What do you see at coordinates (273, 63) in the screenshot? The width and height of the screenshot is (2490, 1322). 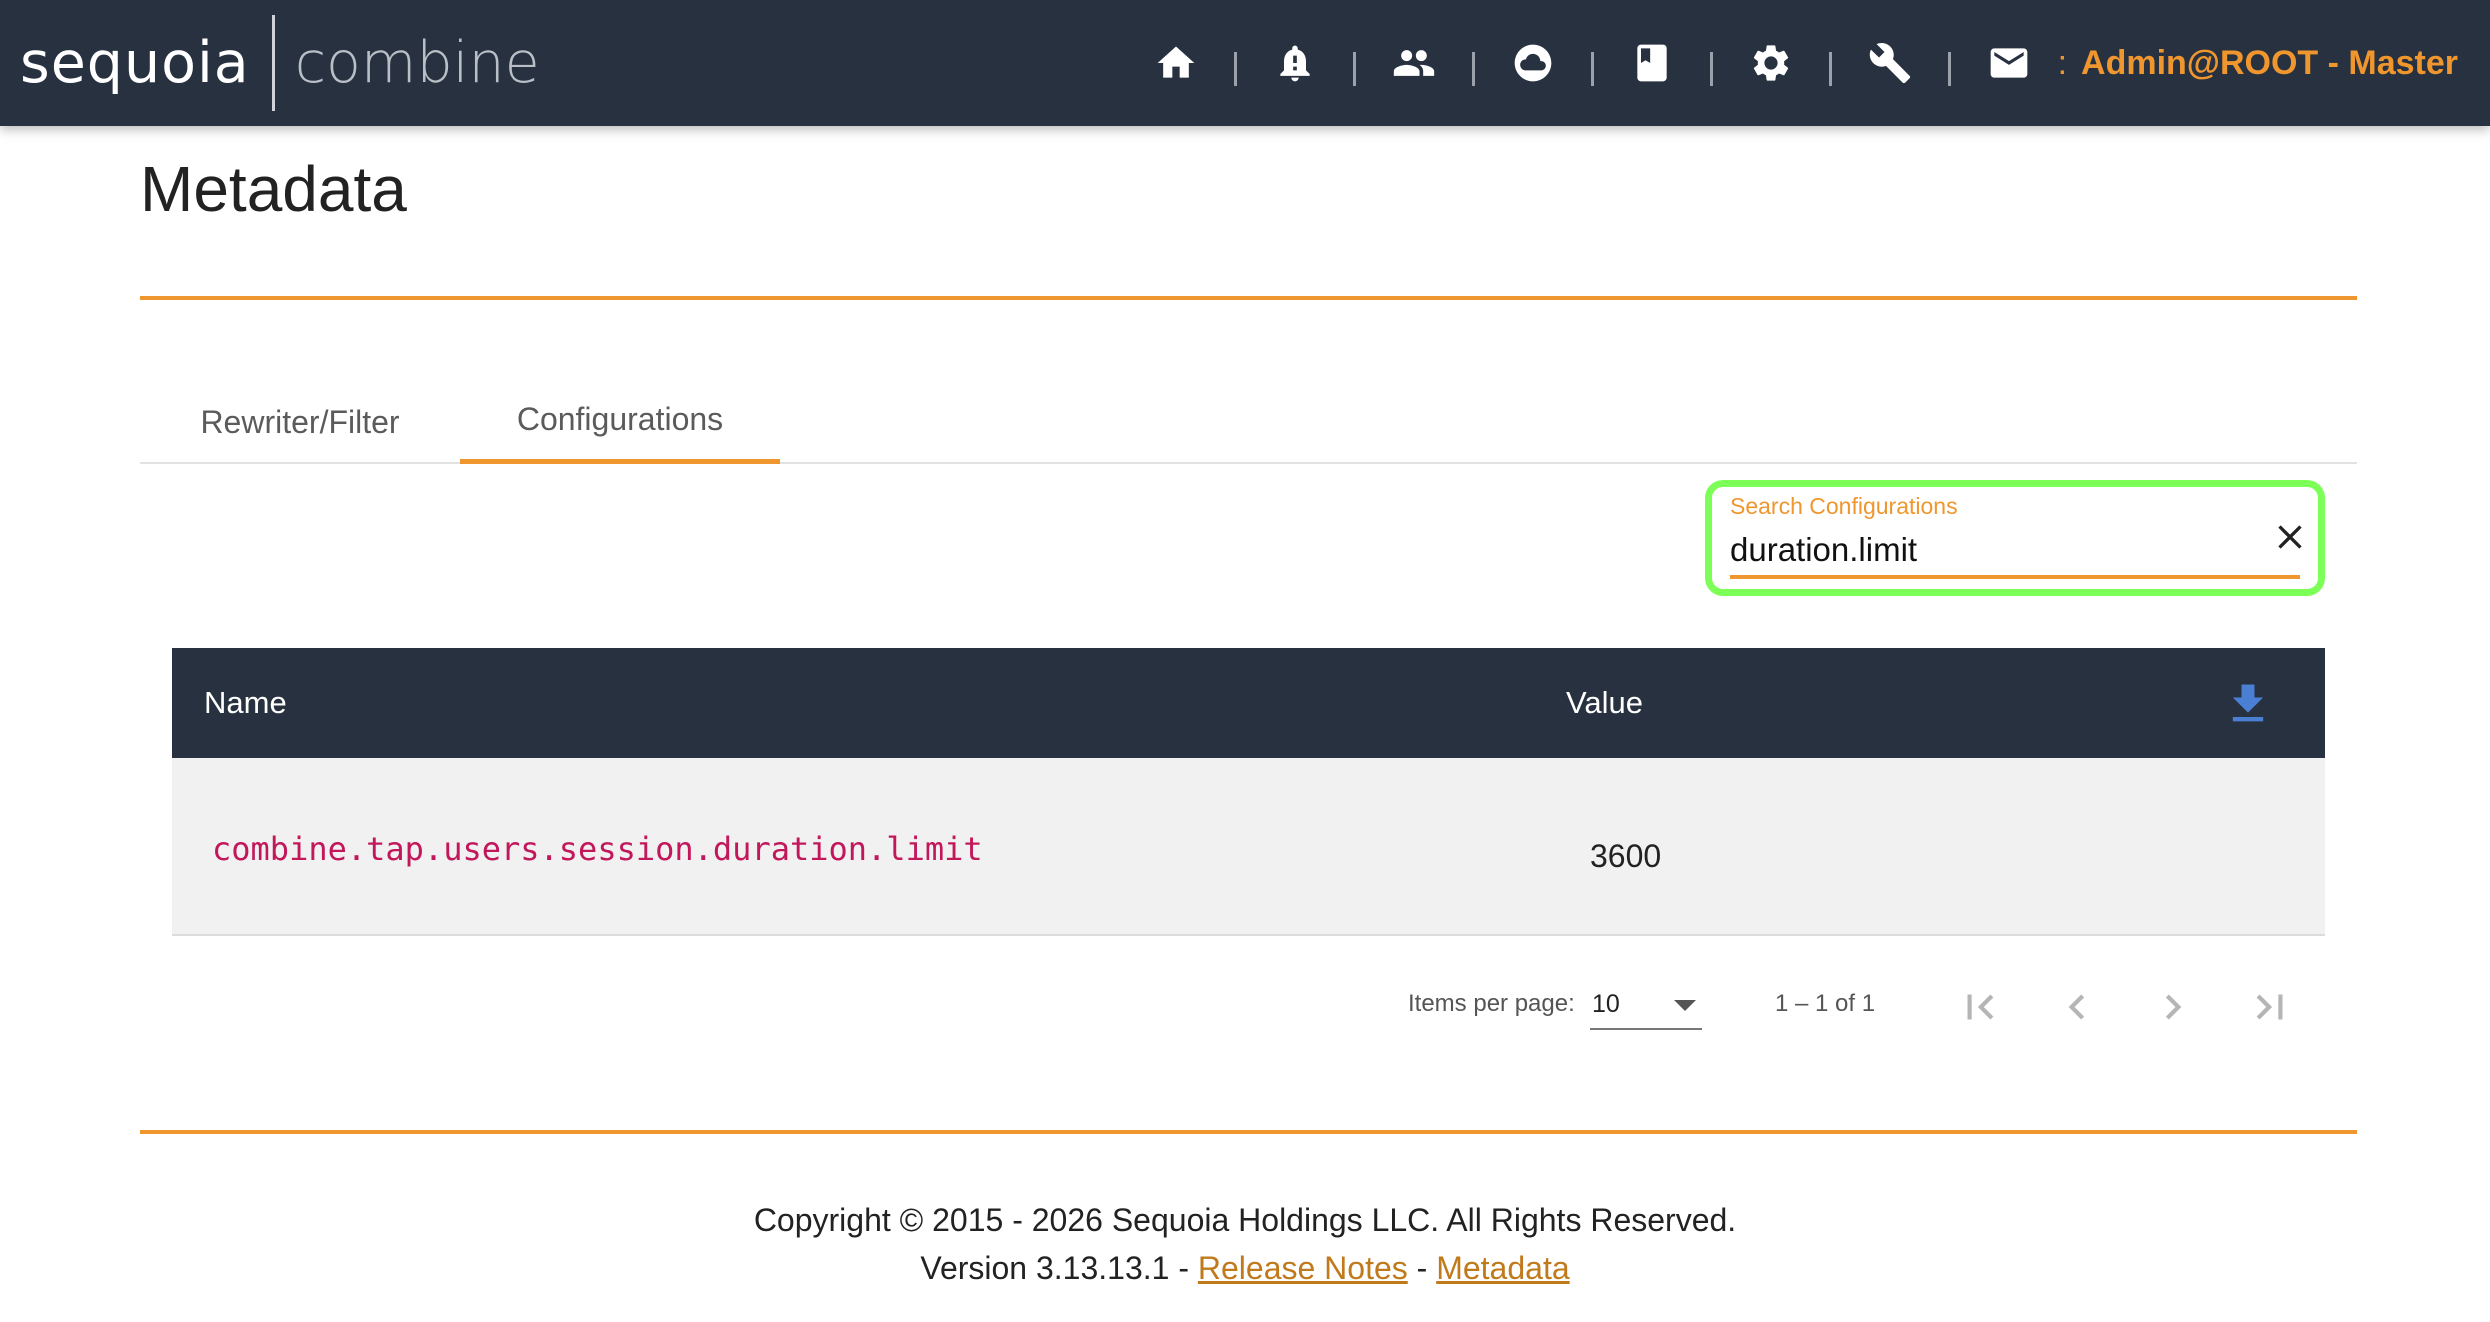 I see `logo-divider` at bounding box center [273, 63].